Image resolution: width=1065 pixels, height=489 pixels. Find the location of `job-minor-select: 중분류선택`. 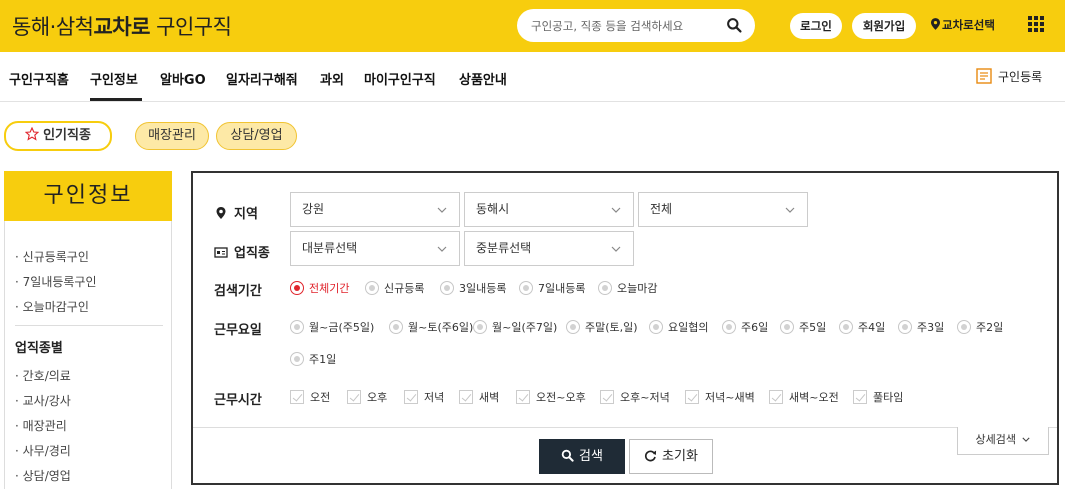

job-minor-select: 중분류선택 is located at coordinates (549, 248).